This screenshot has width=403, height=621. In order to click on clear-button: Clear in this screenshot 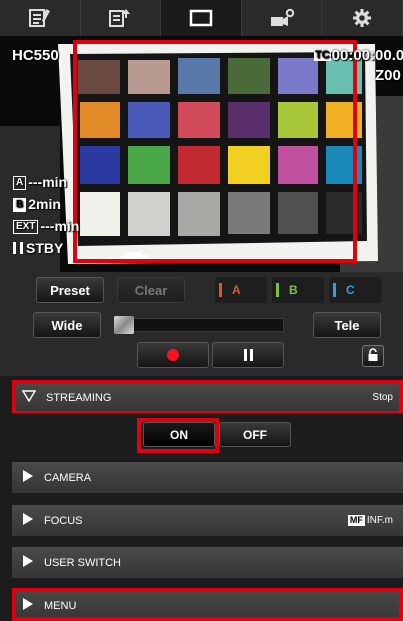, I will do `click(151, 290)`.